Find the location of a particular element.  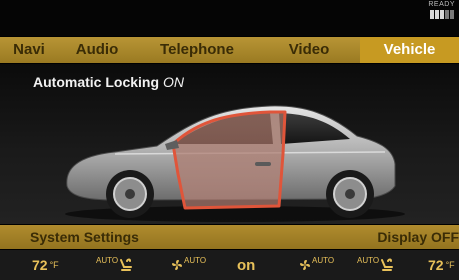

left-temp-value: 72 is located at coordinates (40, 265).